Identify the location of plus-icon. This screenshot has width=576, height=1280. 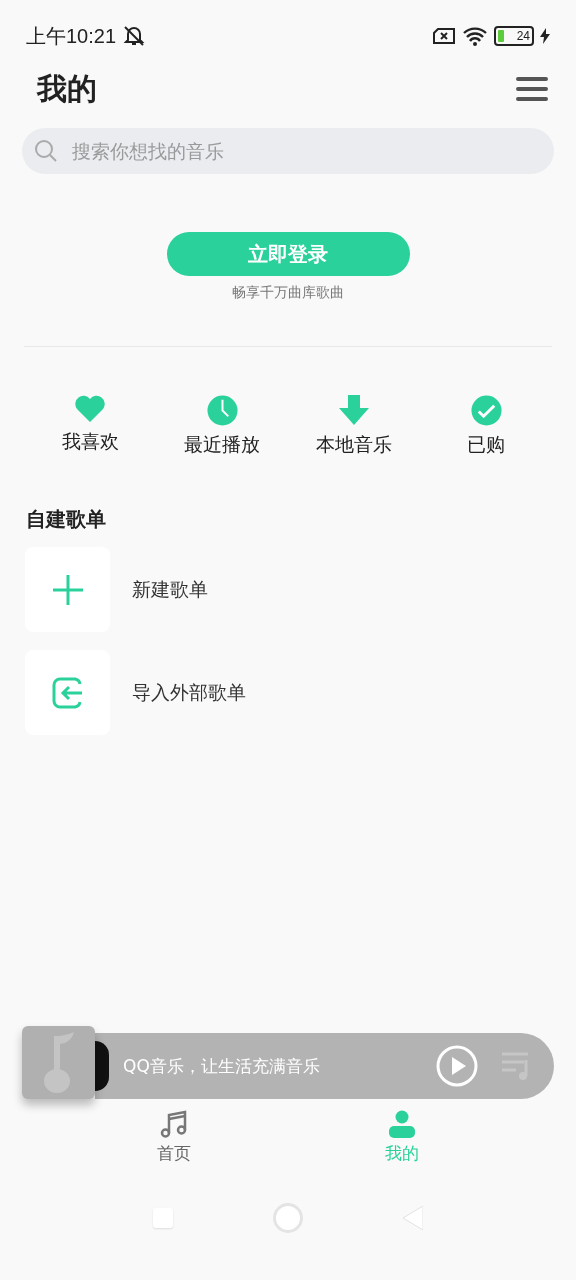
(67, 589).